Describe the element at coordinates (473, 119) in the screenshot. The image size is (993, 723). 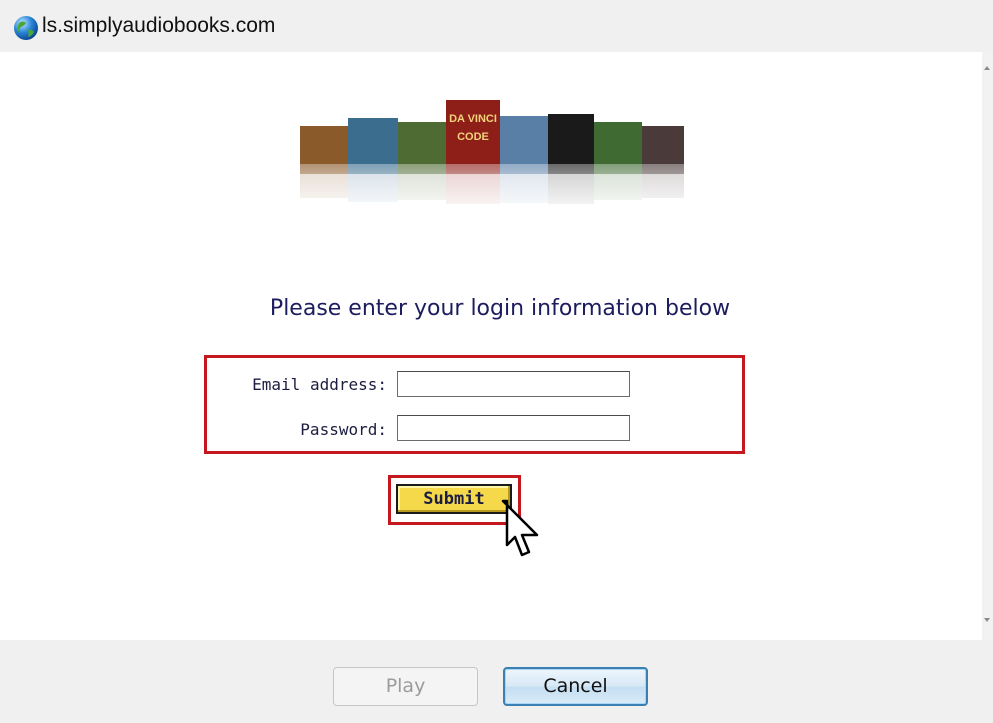
I see `davinci-cover-text: DA VINCI` at that location.